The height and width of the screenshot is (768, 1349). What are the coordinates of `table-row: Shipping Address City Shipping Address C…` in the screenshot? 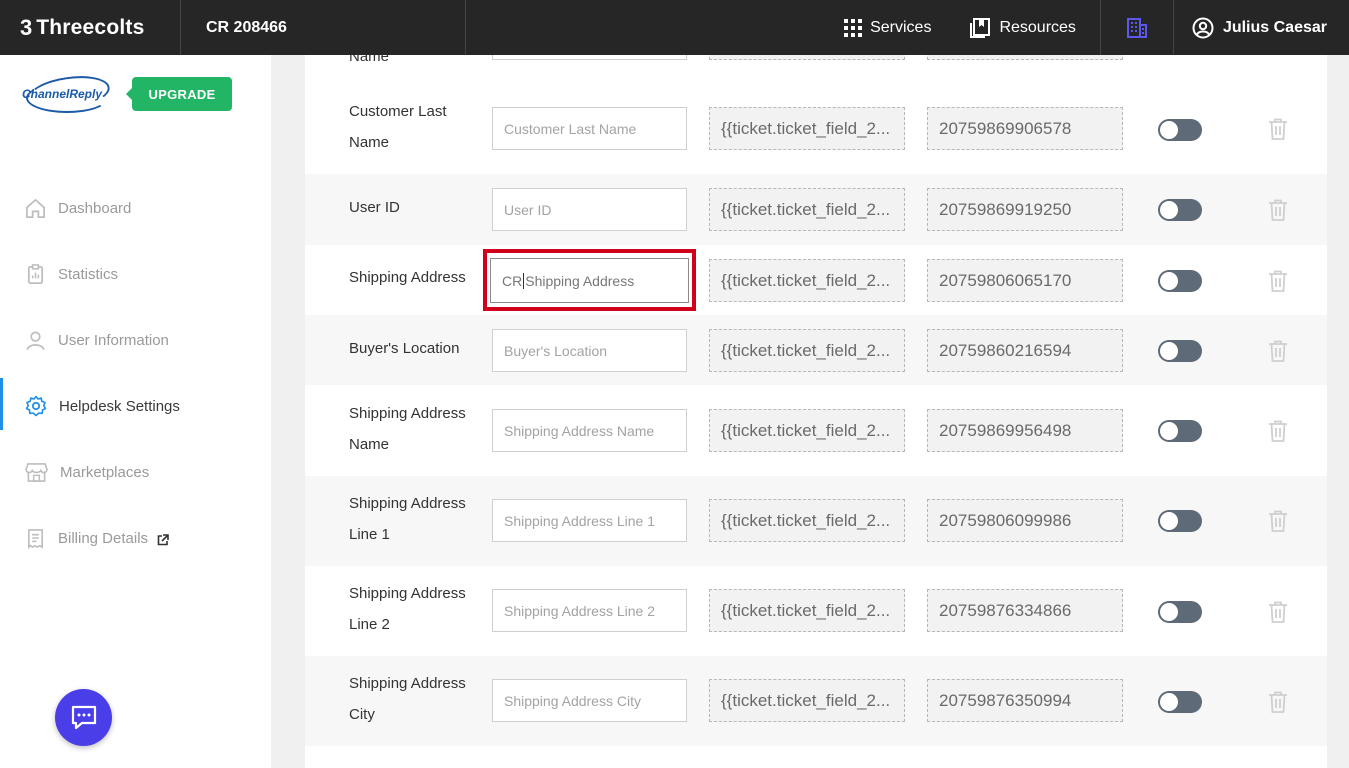 It's located at (816, 701).